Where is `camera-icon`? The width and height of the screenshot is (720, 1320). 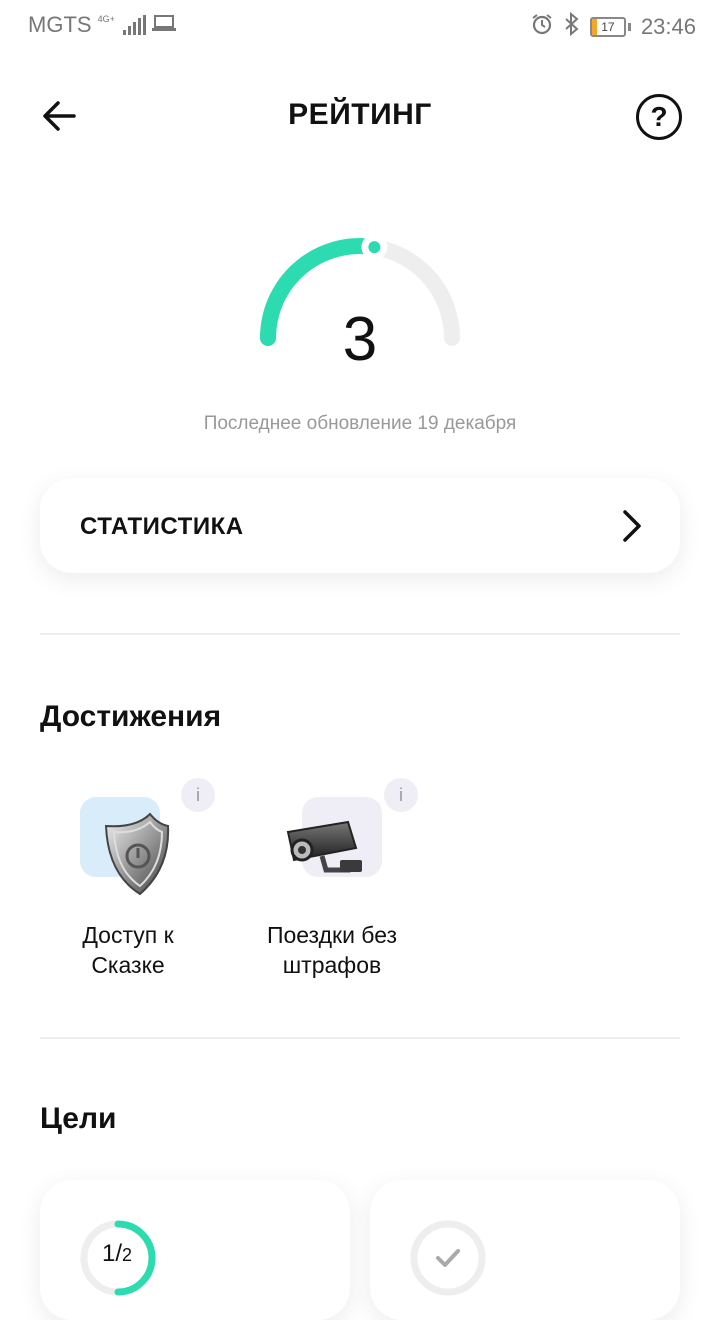 camera-icon is located at coordinates (324, 846).